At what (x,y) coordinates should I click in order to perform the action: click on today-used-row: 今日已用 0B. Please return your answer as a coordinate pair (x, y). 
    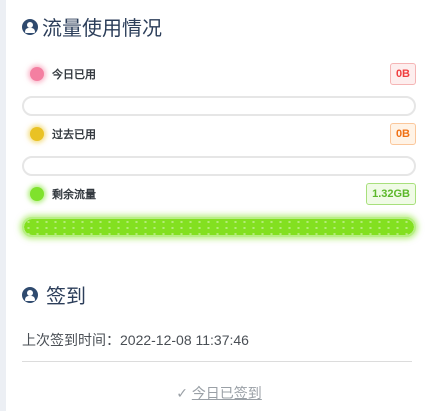
    Looking at the image, I should click on (219, 74).